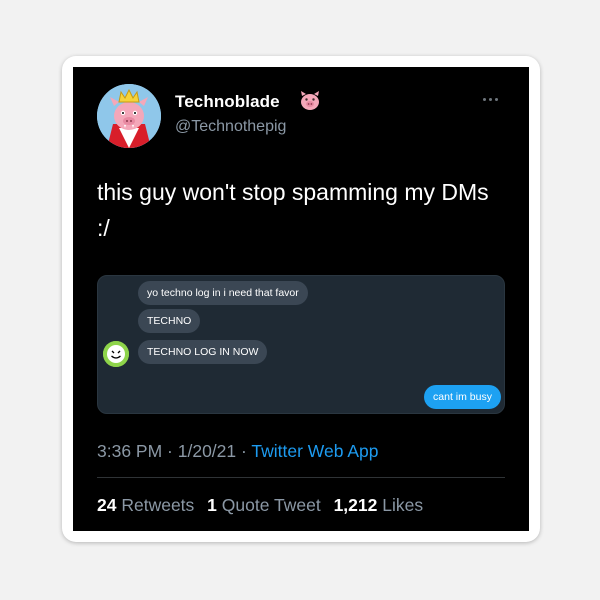 The width and height of the screenshot is (600, 600). Describe the element at coordinates (107, 505) in the screenshot. I see `retweets-count: 24` at that location.